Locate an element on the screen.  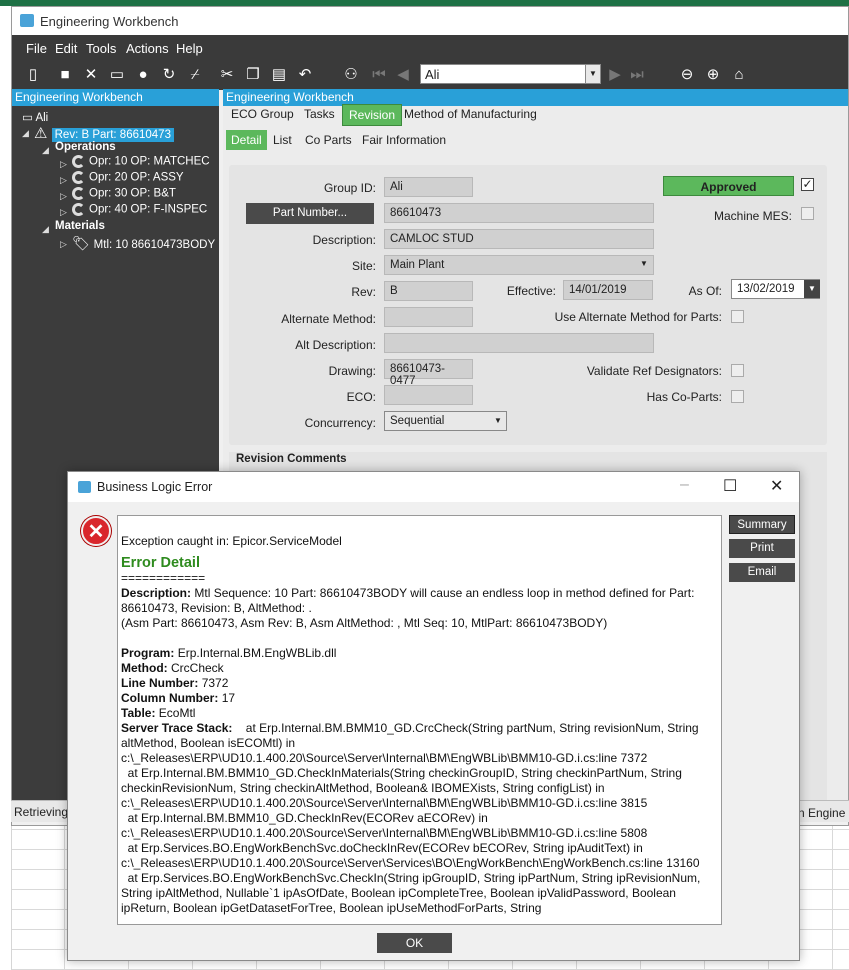
site-select: Main Plant is located at coordinates (519, 265).